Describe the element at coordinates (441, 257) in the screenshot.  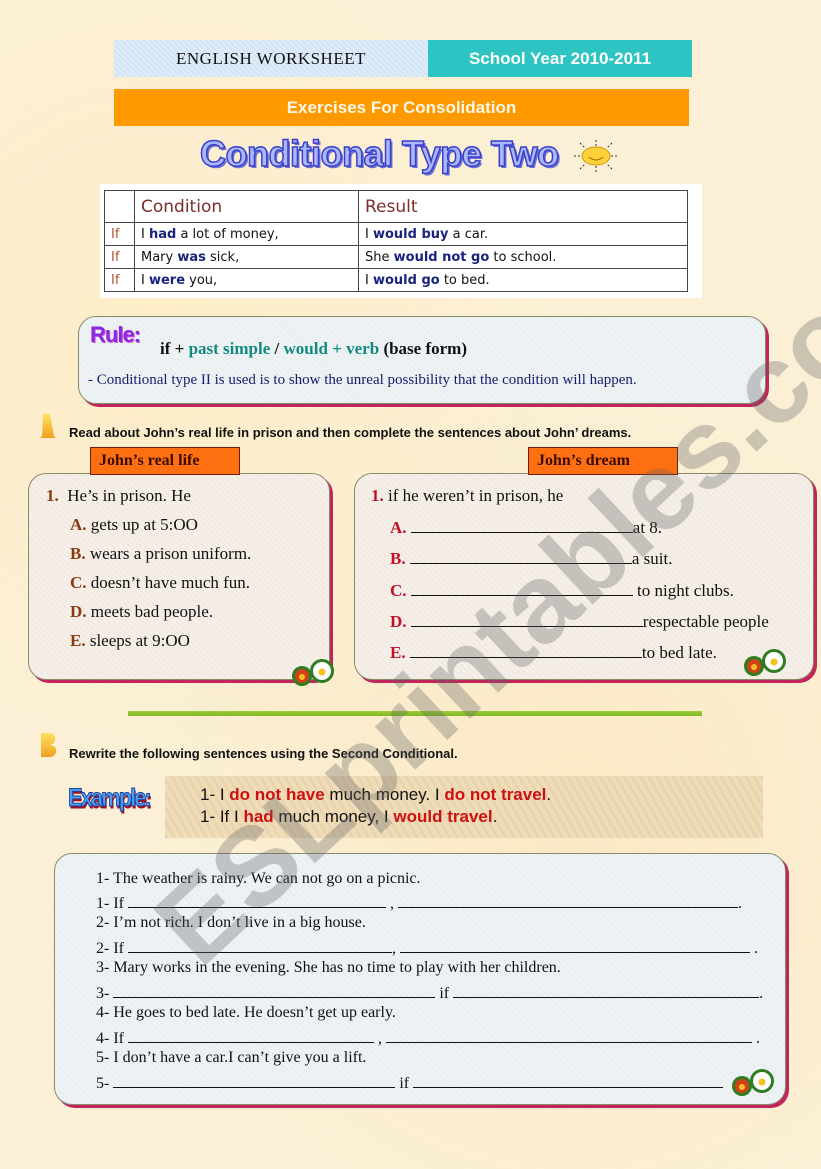
I see `keyword: would not go` at that location.